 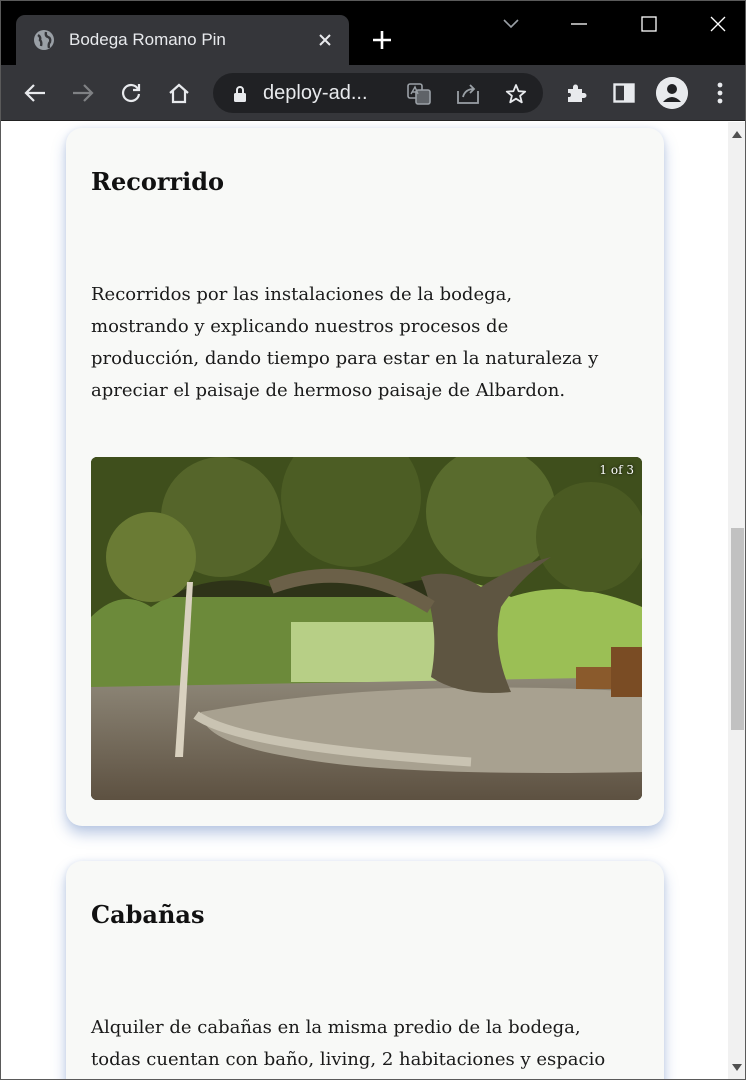 What do you see at coordinates (179, 93) in the screenshot?
I see `home-icon` at bounding box center [179, 93].